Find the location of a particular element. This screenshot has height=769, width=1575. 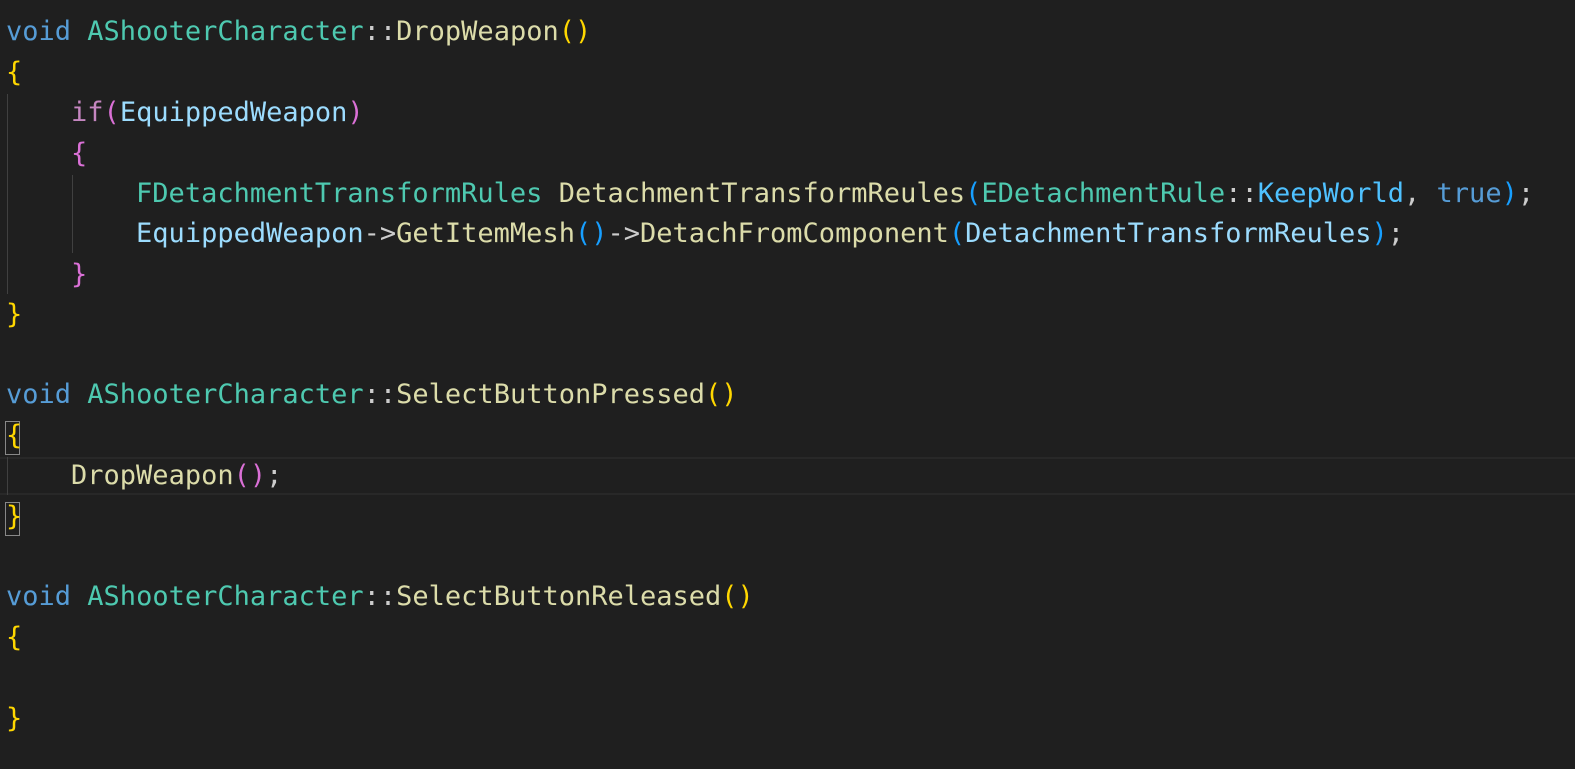

keyword-true: true is located at coordinates (1469, 193).